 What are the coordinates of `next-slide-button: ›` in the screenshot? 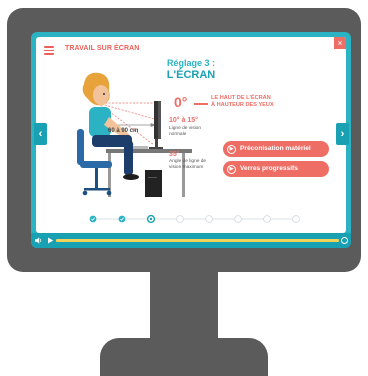 It's located at (342, 134).